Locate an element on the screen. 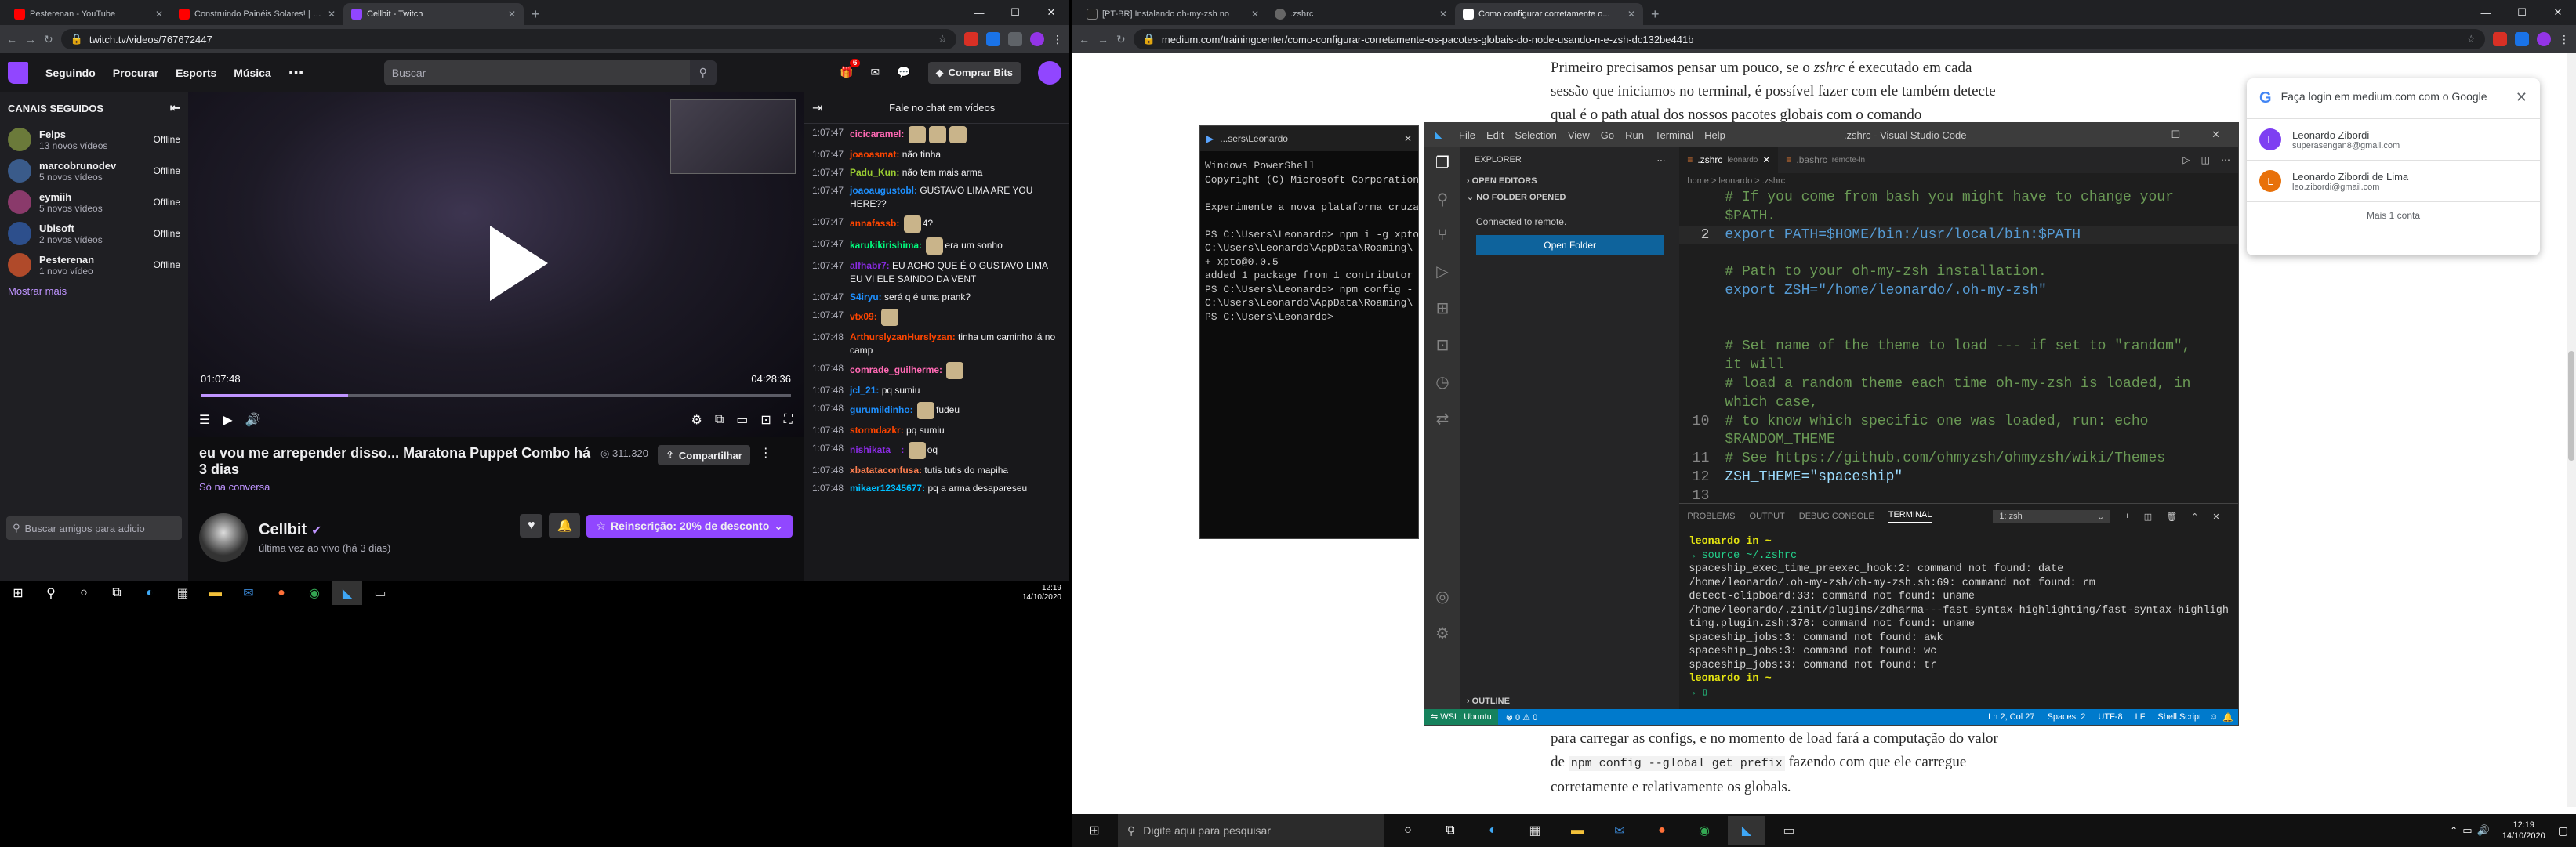 Image resolution: width=2576 pixels, height=847 pixels. task-view-icon: ⧉ is located at coordinates (1450, 831).